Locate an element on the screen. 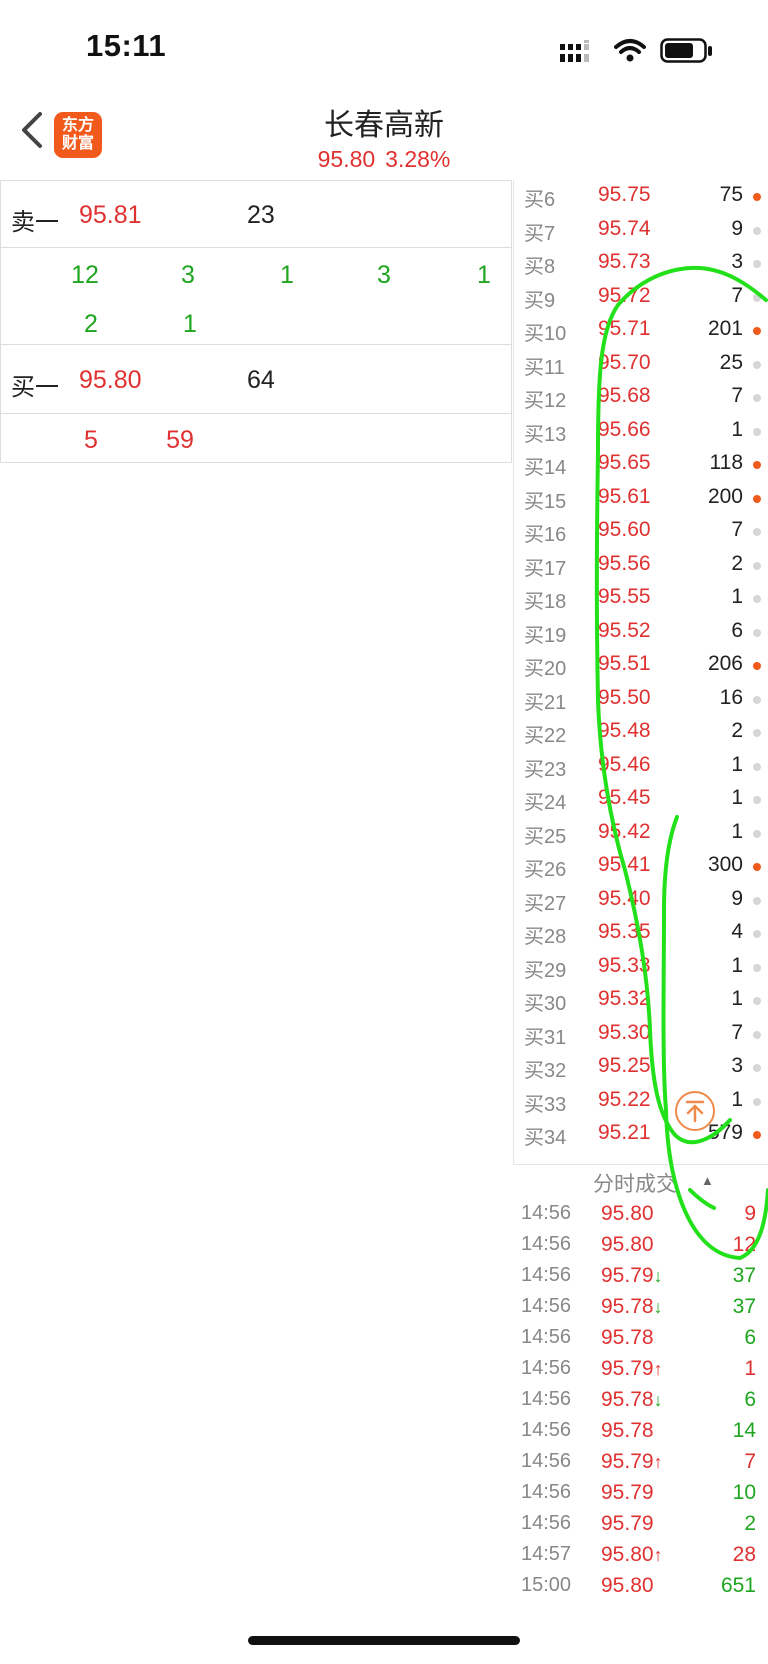  buy-level-row: 买17 95.56 2 is located at coordinates (641, 565).